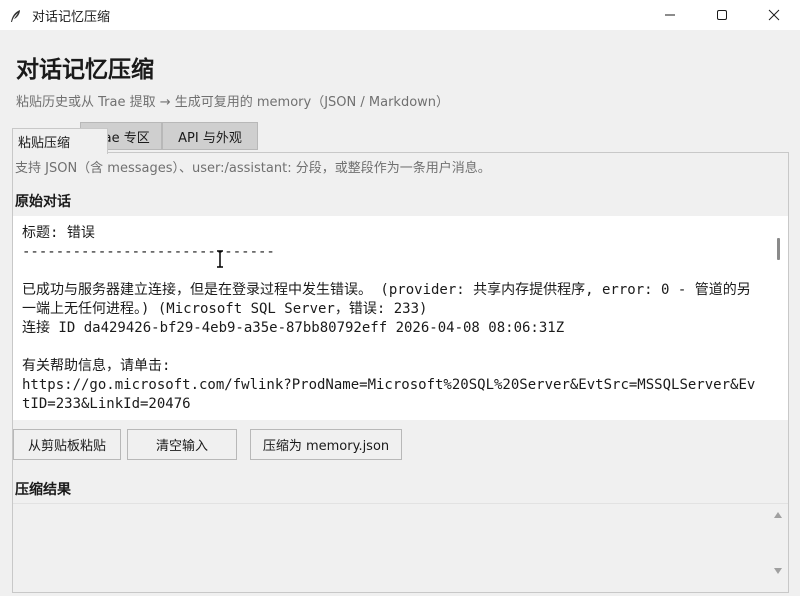 The image size is (800, 596). Describe the element at coordinates (778, 571) in the screenshot. I see `scroll-down-arrow-icon` at that location.